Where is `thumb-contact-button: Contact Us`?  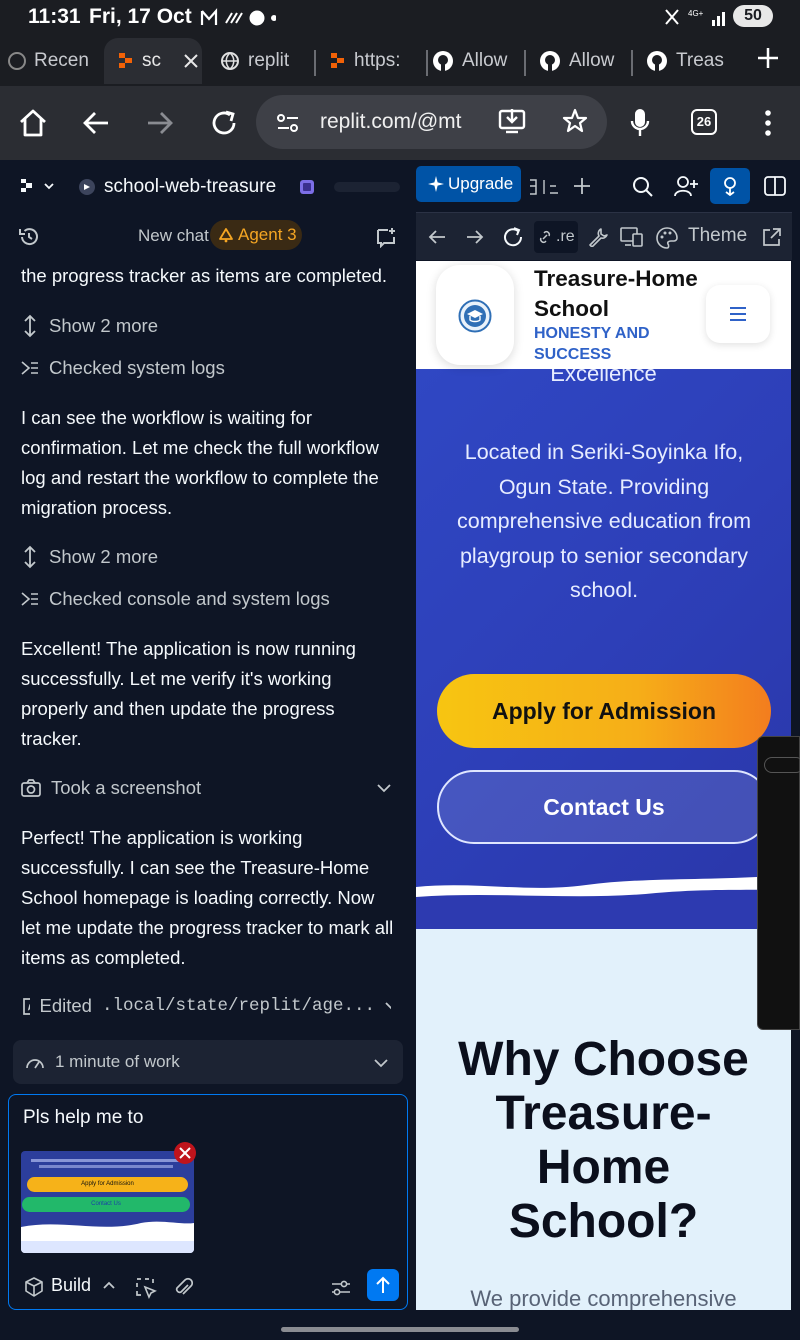
thumb-contact-button: Contact Us is located at coordinates (106, 1204).